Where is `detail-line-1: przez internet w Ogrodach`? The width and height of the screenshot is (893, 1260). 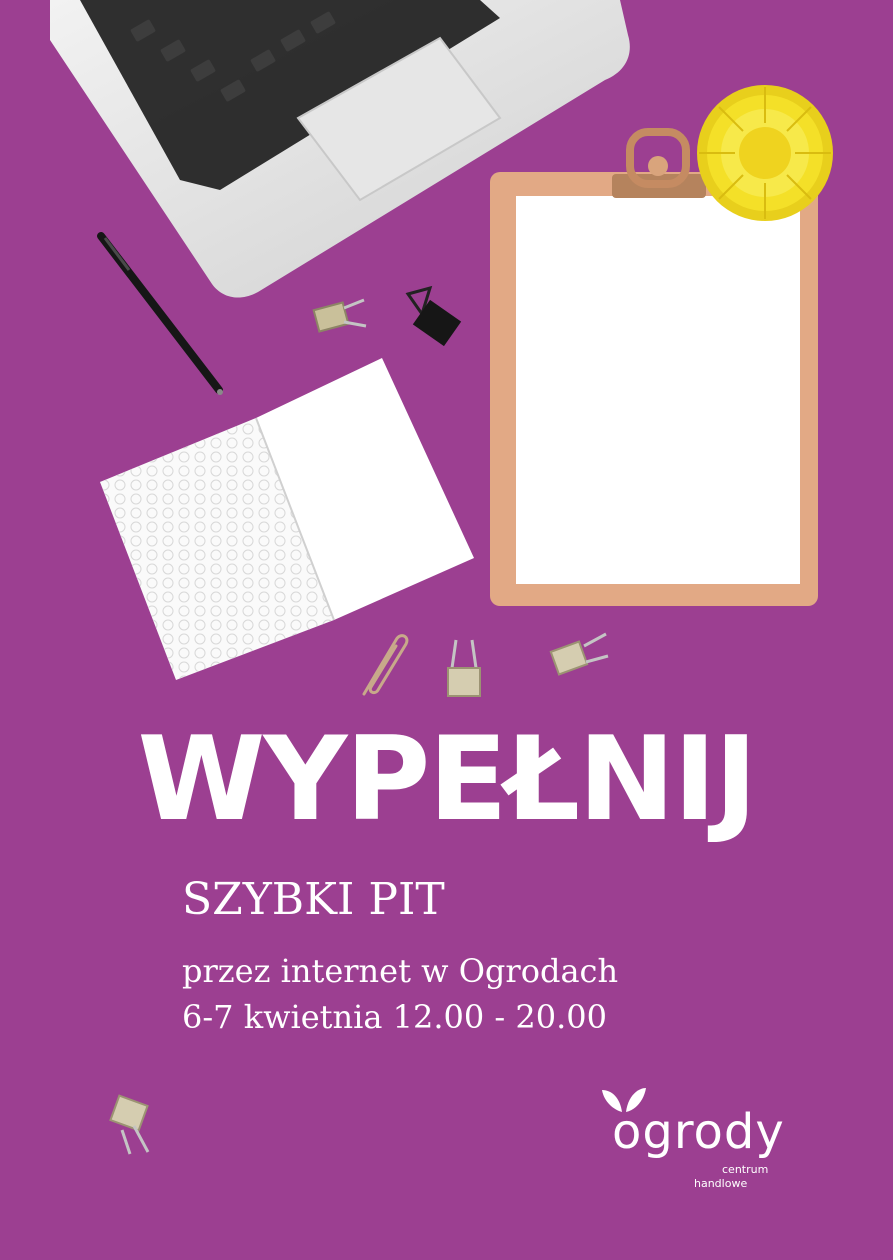
detail-line-1: przez internet w Ogrodach is located at coordinates (400, 971).